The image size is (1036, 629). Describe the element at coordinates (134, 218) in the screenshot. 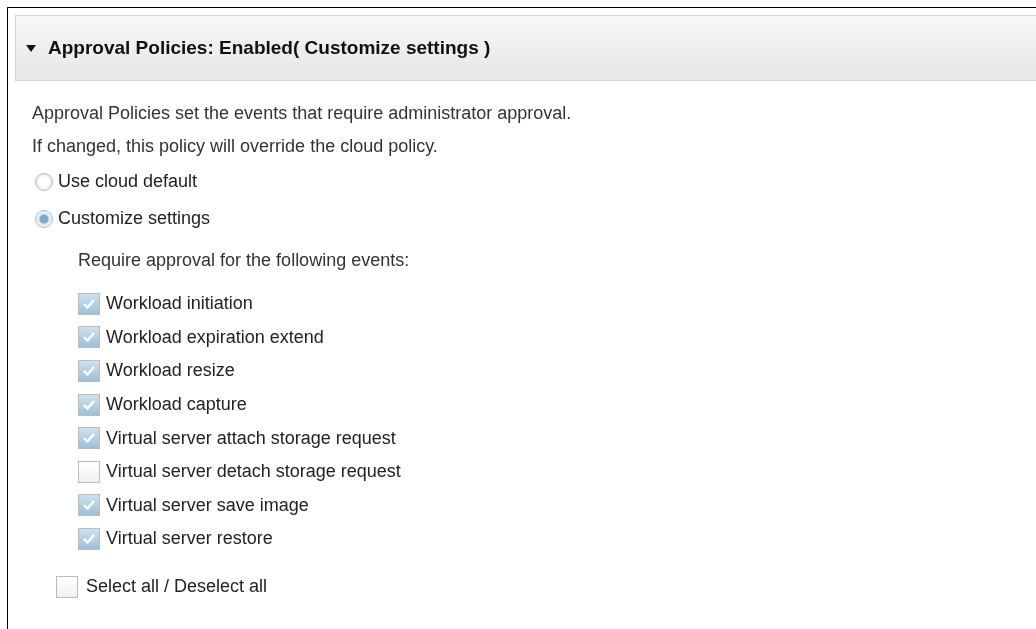

I see `radio-label: Customize settings` at that location.